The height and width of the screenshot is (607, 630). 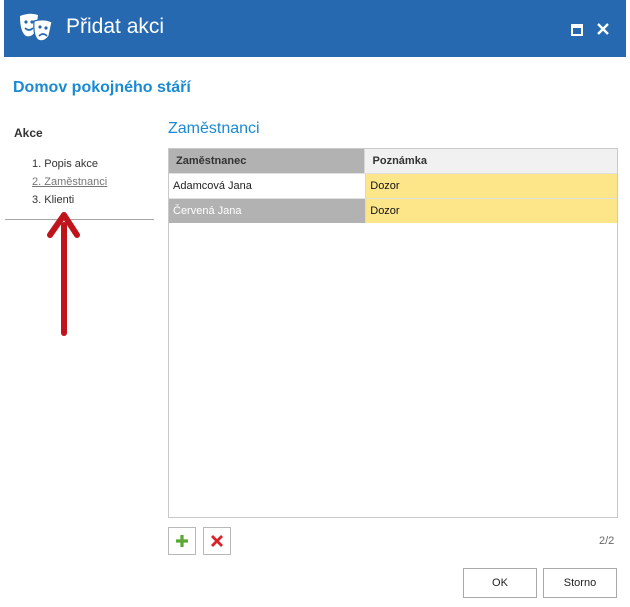 I want to click on maximize-icon, so click(x=577, y=30).